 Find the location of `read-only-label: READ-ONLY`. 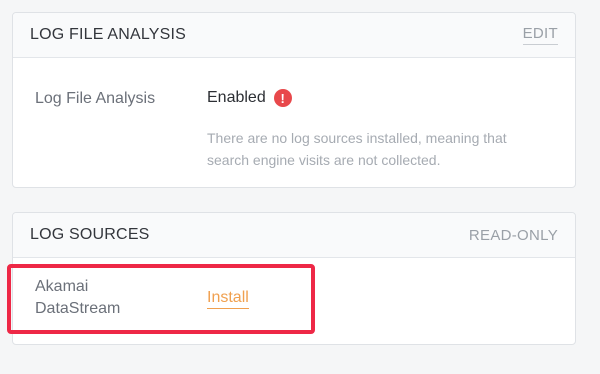

read-only-label: READ-ONLY is located at coordinates (513, 235).